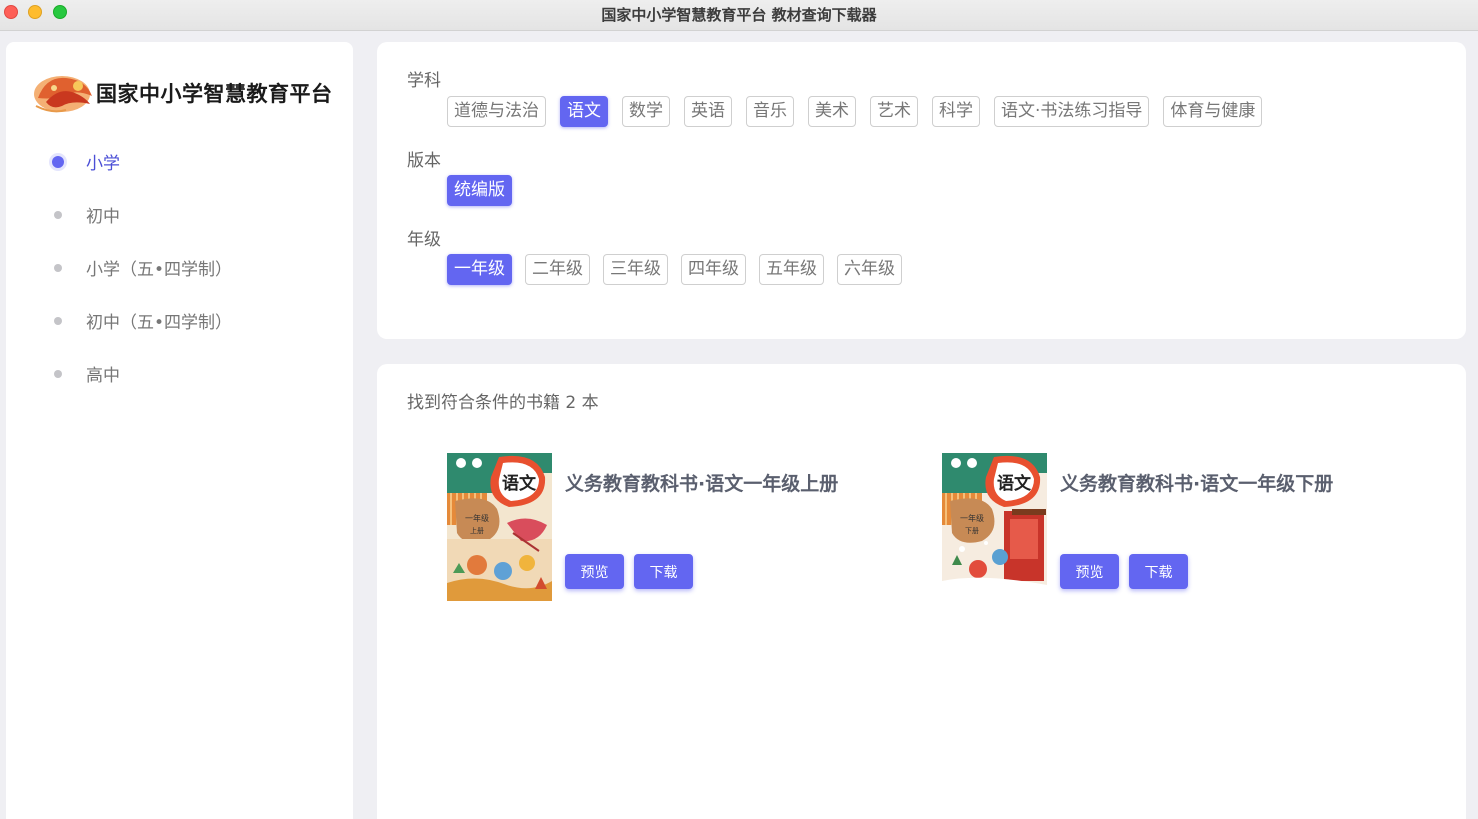 The width and height of the screenshot is (1478, 819). Describe the element at coordinates (159, 323) in the screenshot. I see `nav-item-label: 初中（五•四学制）` at that location.